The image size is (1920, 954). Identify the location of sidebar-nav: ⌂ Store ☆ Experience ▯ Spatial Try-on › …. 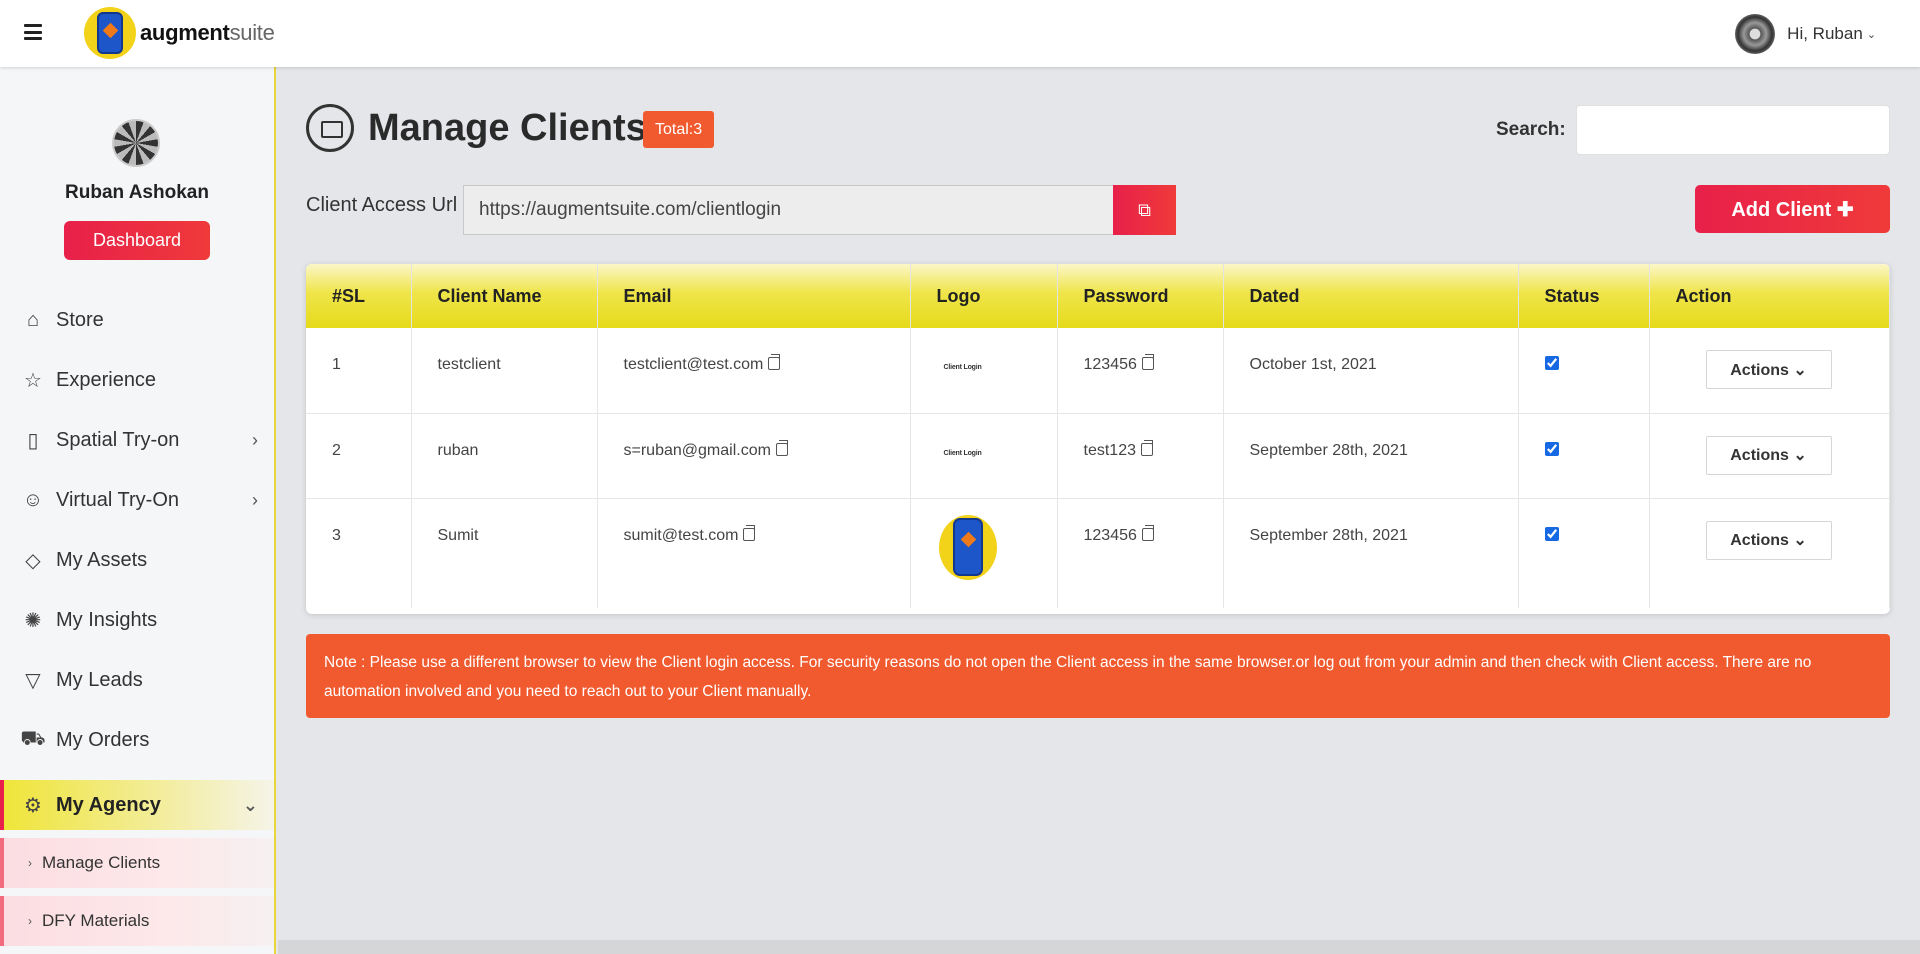
(137, 618).